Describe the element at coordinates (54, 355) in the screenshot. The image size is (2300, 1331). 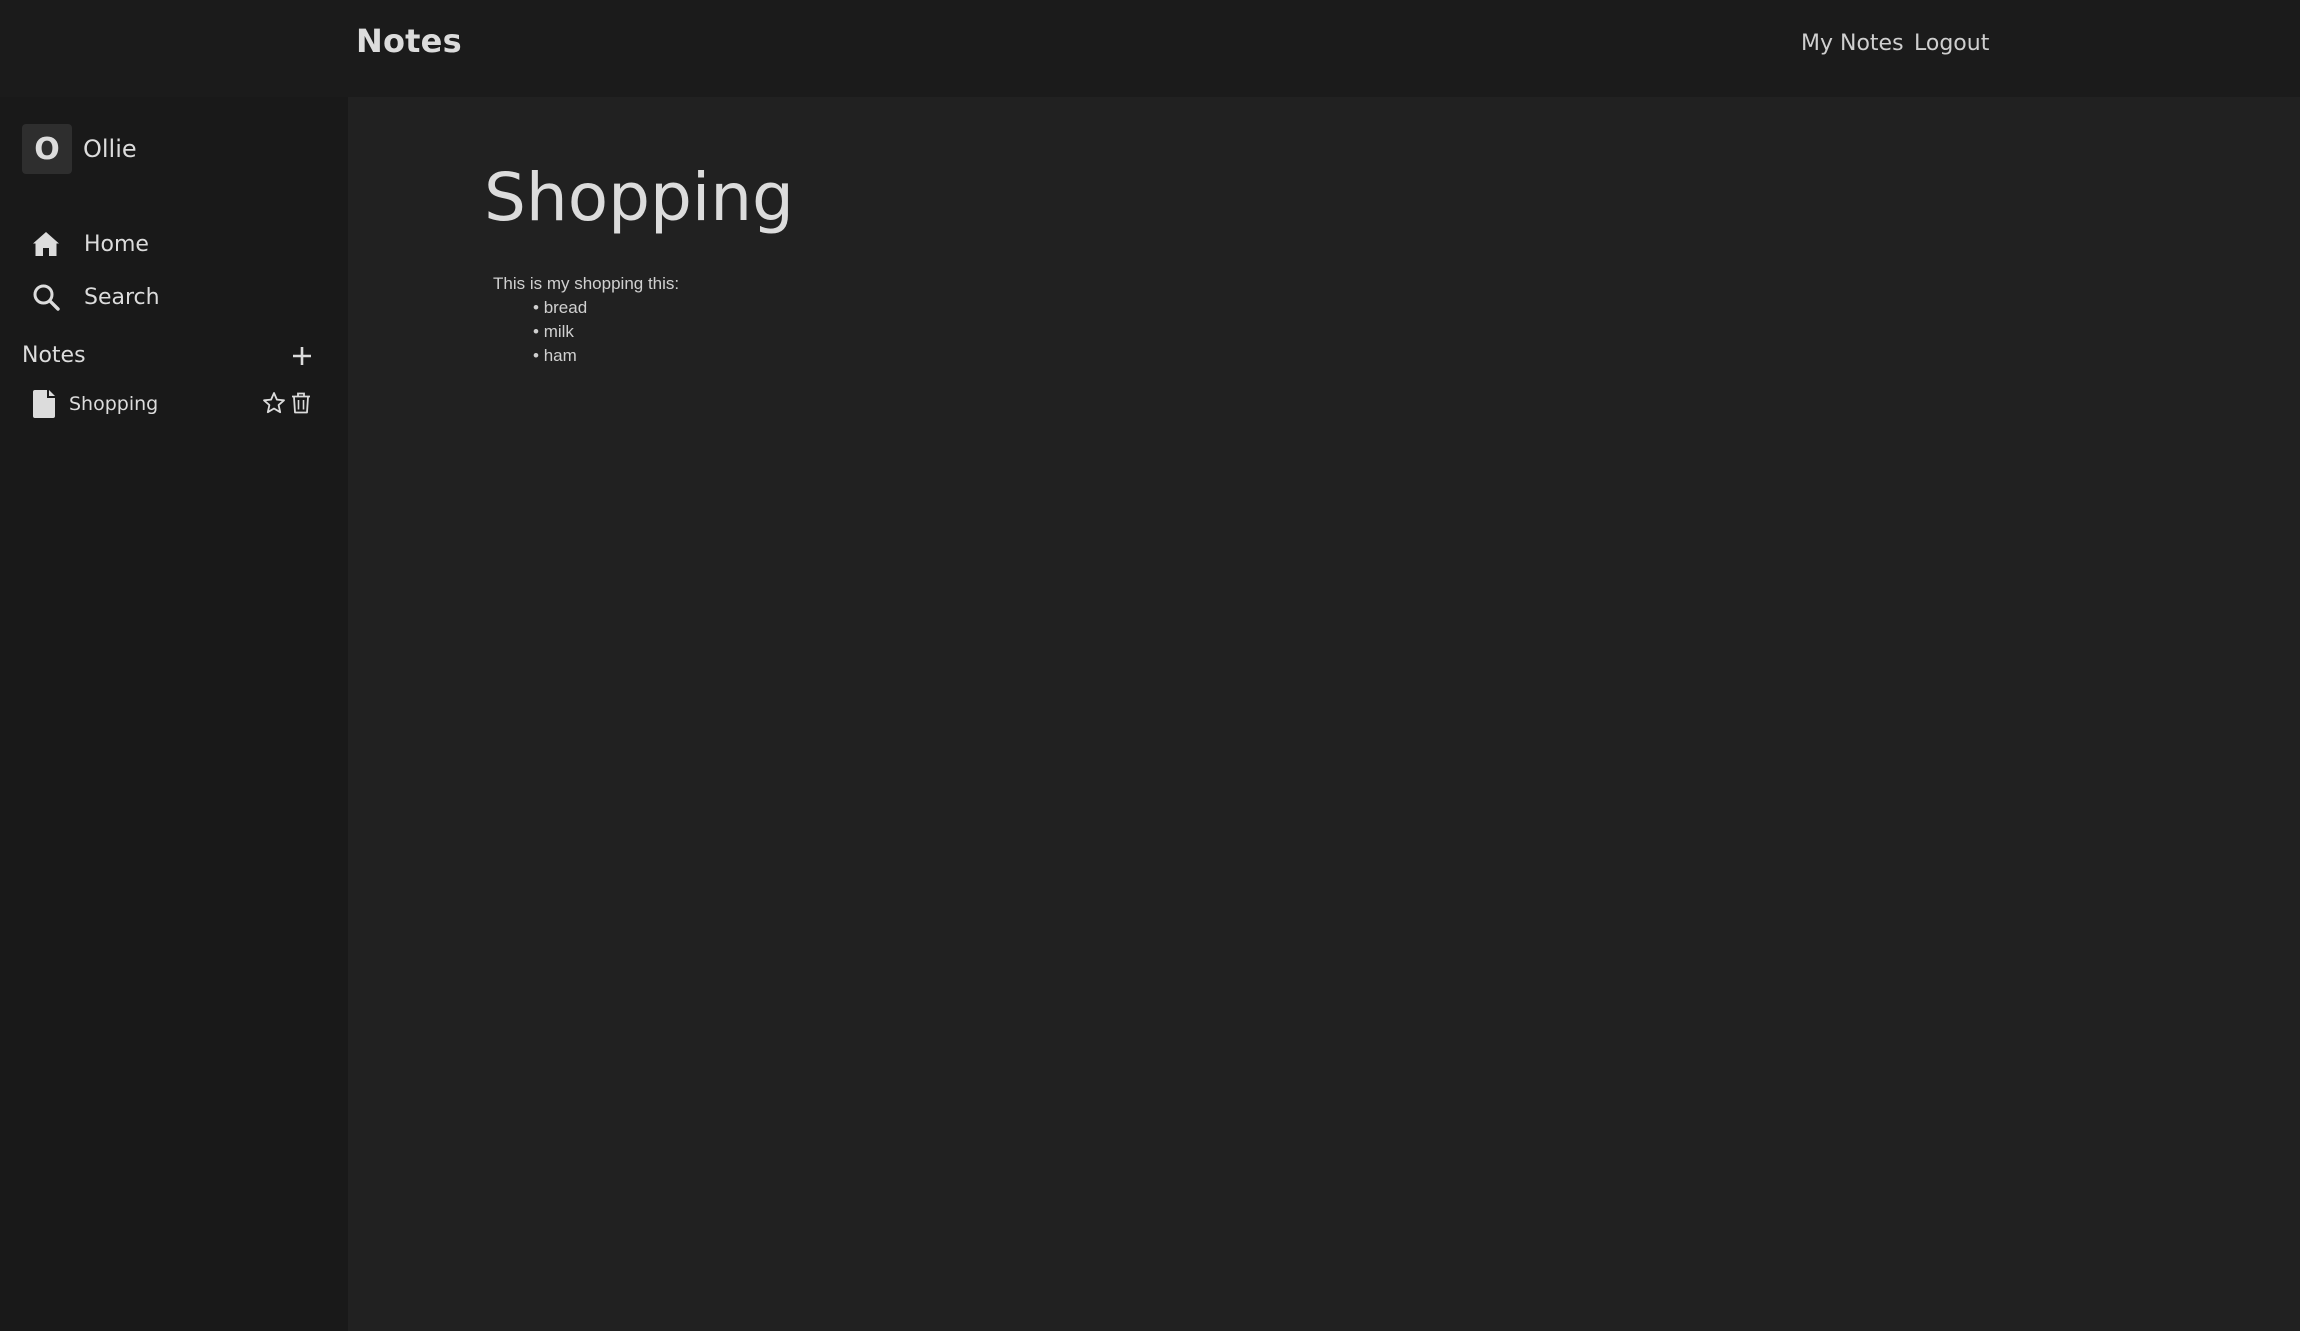
I see `notes-section-title: Notes` at that location.